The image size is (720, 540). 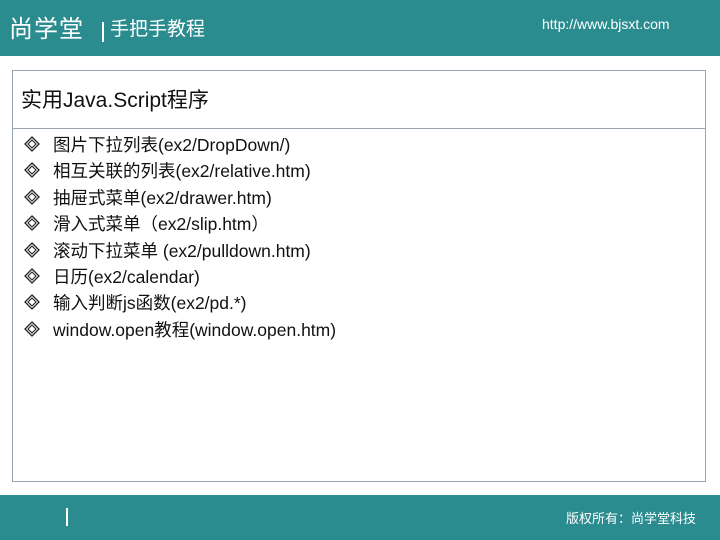 I want to click on footer-bar: 版权所有：尚学堂科技, so click(x=360, y=517).